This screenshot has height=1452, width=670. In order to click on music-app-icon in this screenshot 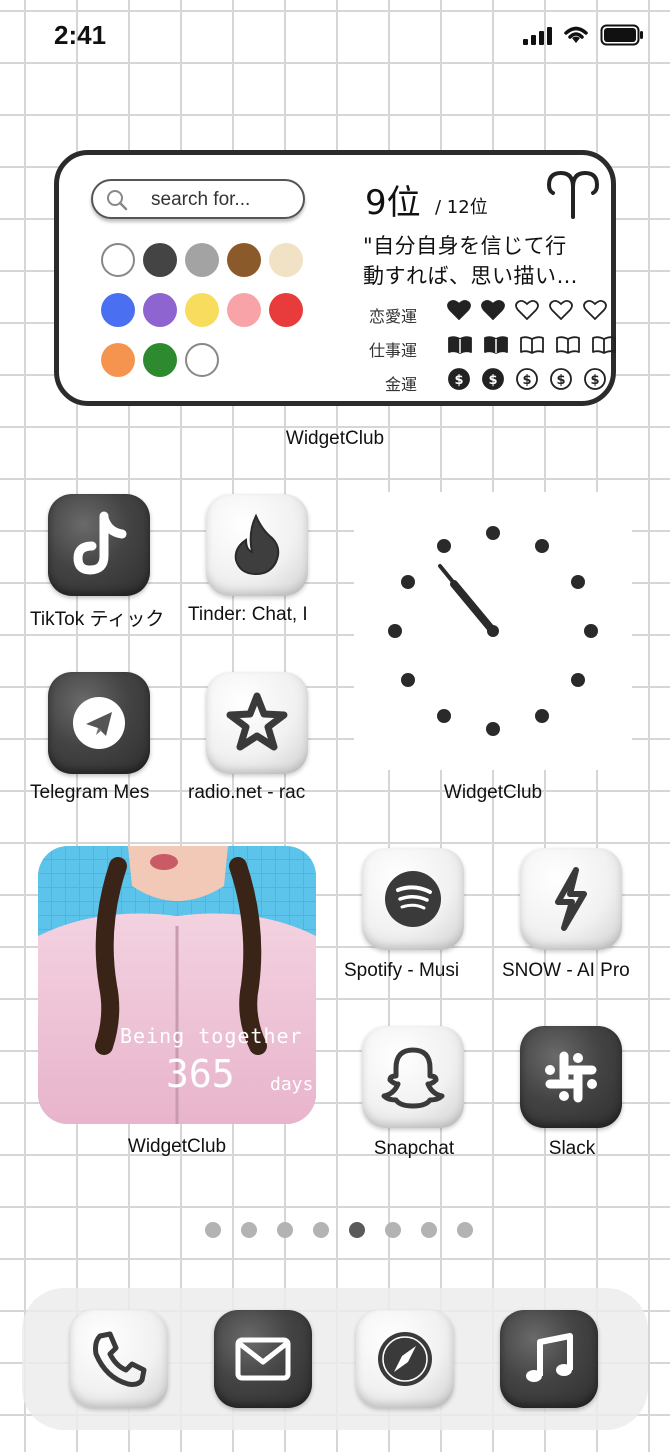, I will do `click(549, 1359)`.